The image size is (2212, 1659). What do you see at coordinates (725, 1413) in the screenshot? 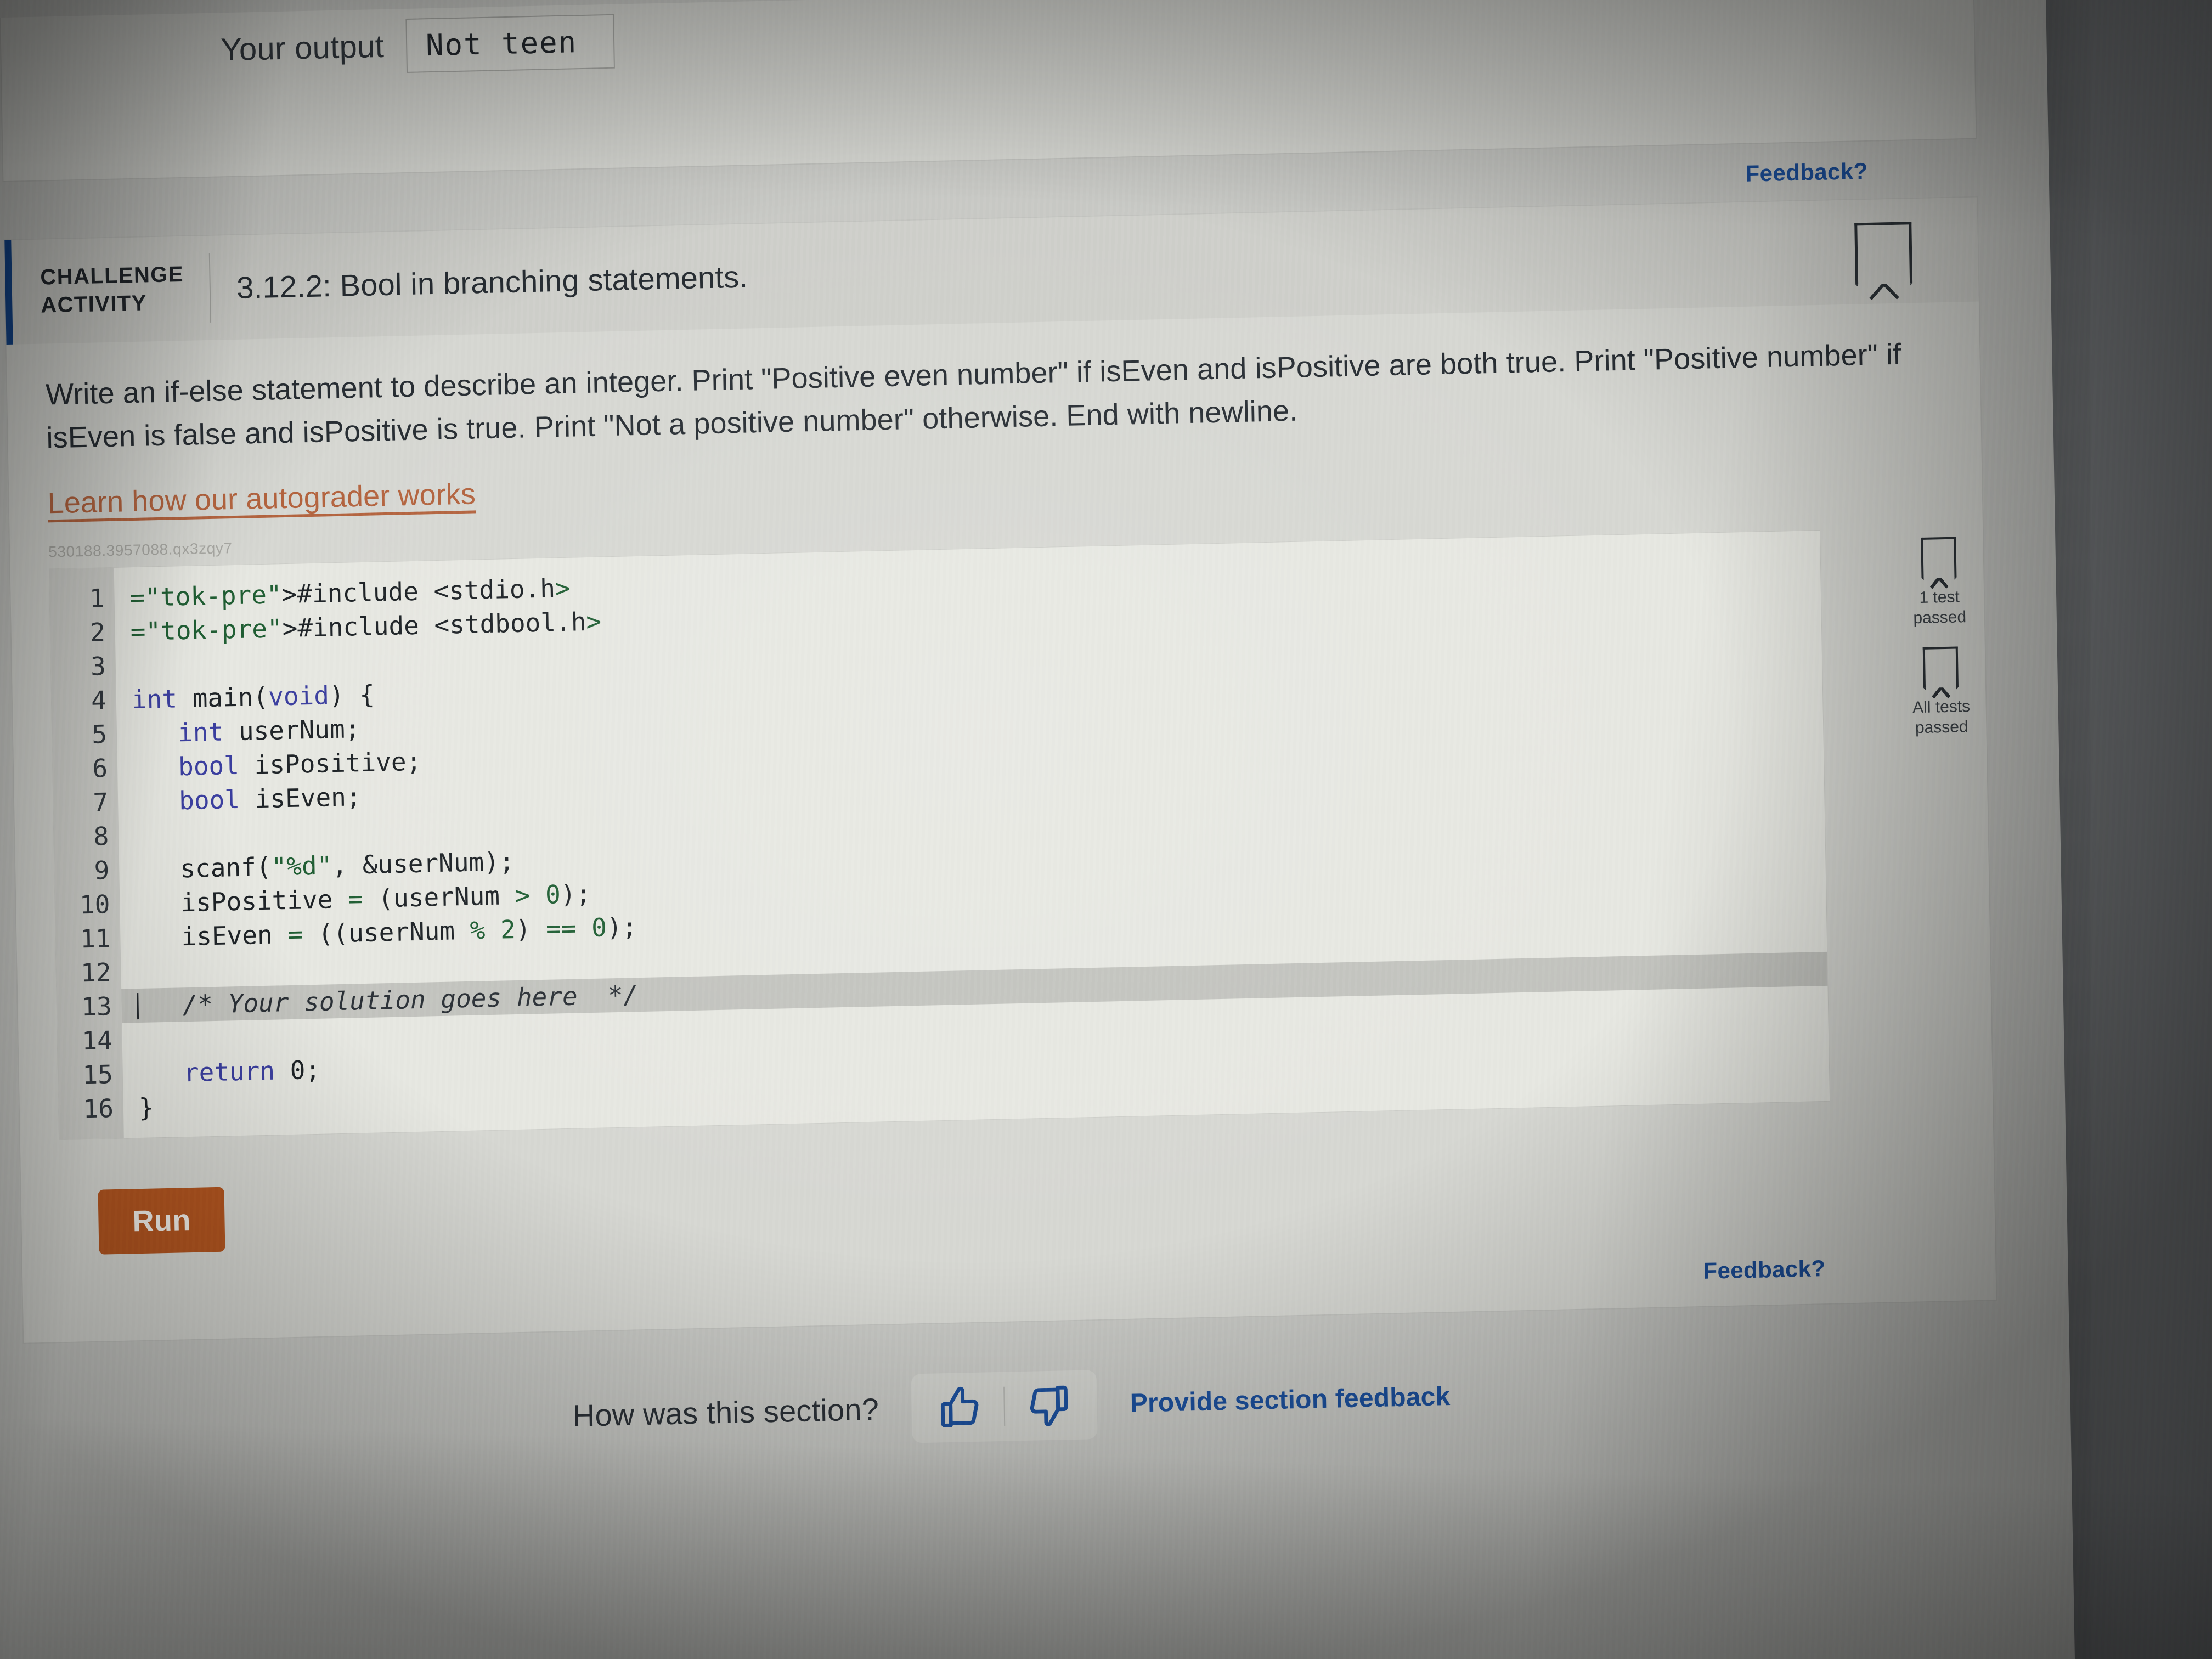
I see `section-feedback-question: How was this section?` at bounding box center [725, 1413].